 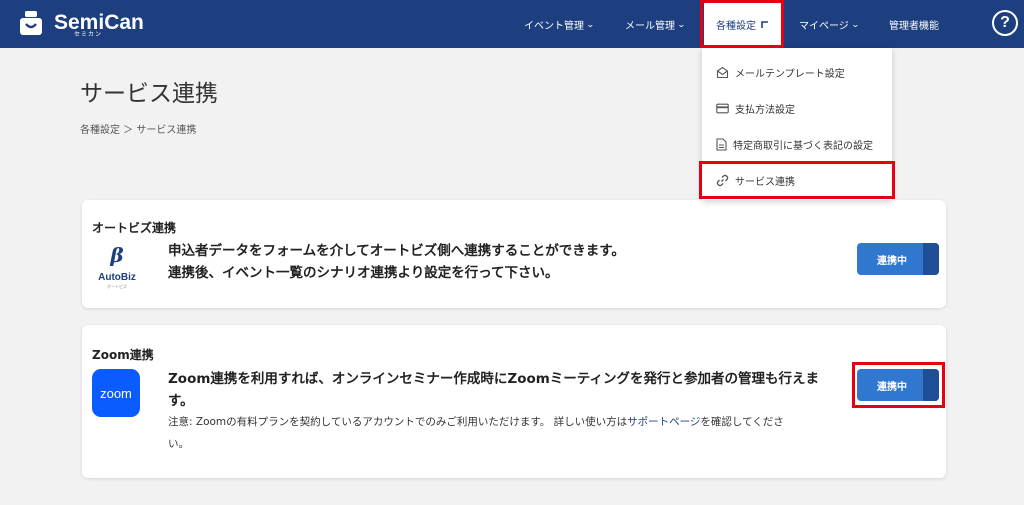 I want to click on settings-dropdown-menu: メールテンプレート設定 支払方法設定 特定商取引に基づく表記の設定 サービス連携, so click(x=797, y=124).